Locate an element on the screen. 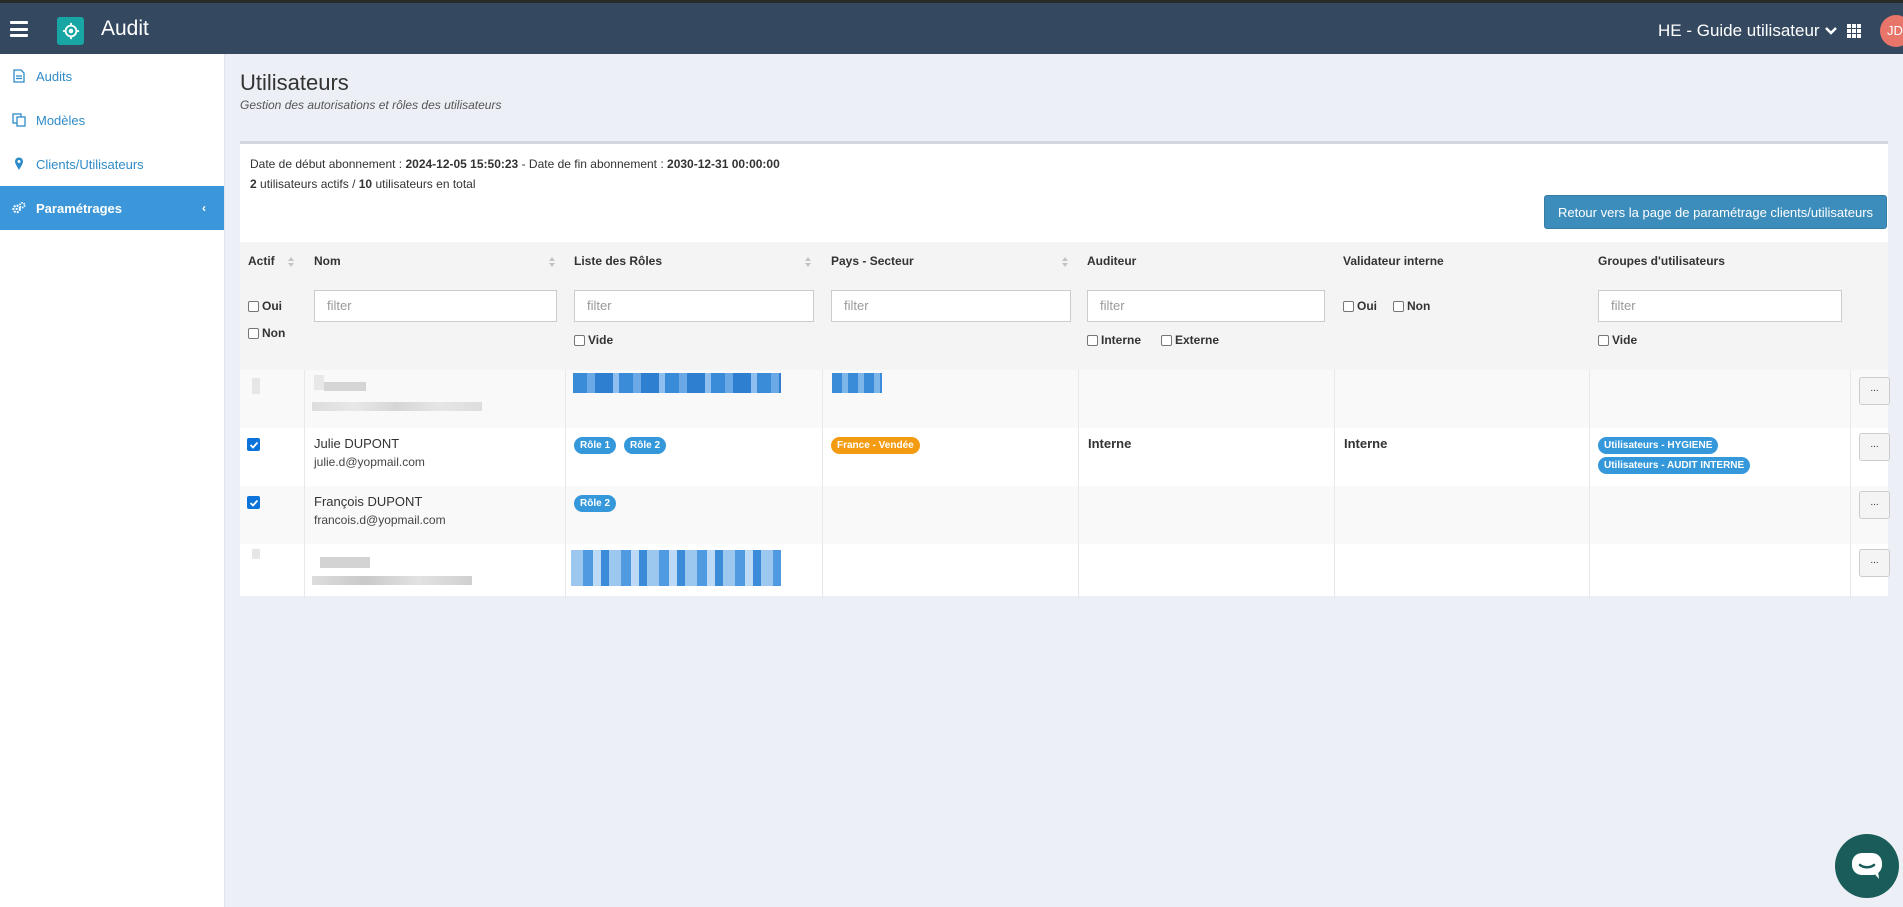  checkbox-label: Interne is located at coordinates (1121, 340).